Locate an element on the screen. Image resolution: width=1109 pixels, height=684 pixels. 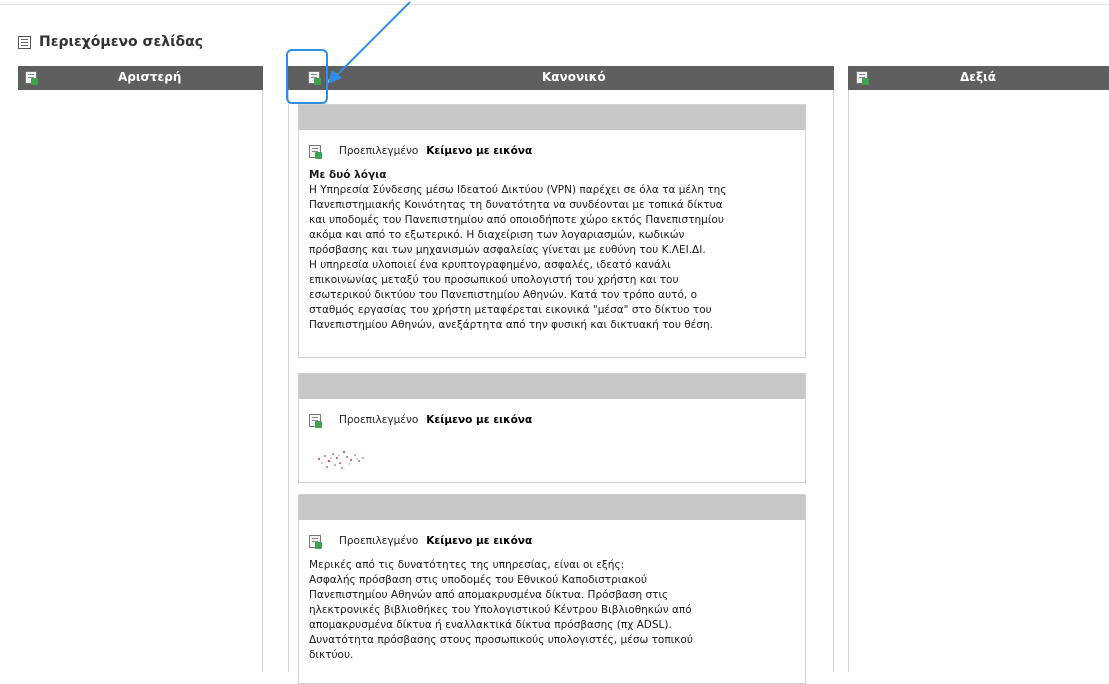
column-title-center: Κανονικό is located at coordinates (574, 77).